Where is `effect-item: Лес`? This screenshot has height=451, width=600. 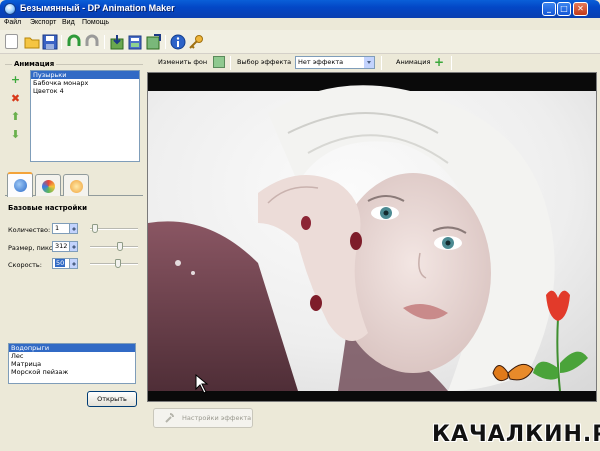
effect-item: Лес is located at coordinates (72, 356).